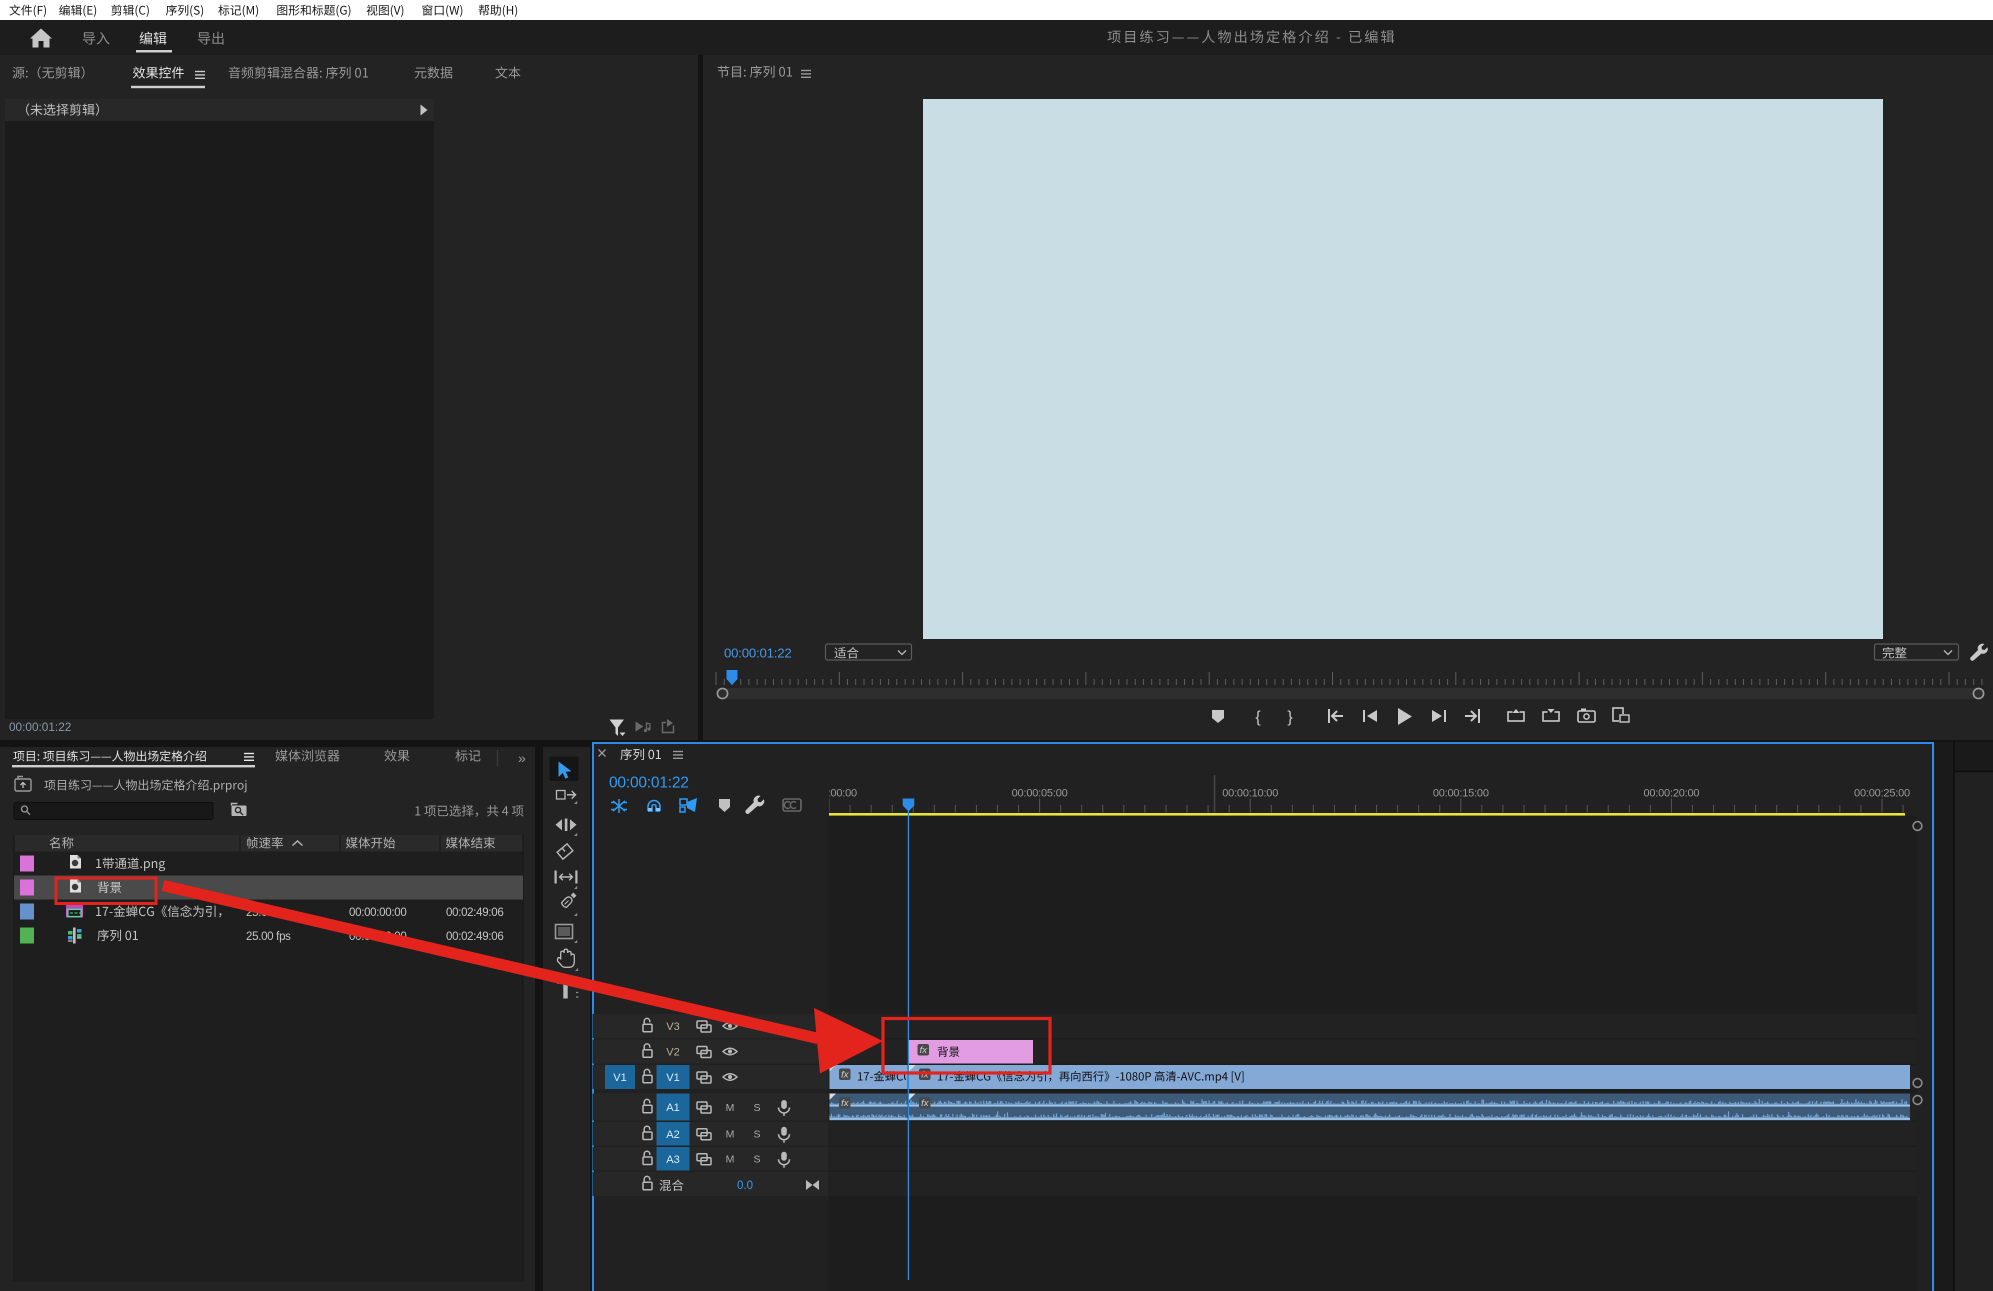 This screenshot has width=1993, height=1291. What do you see at coordinates (672, 1108) in the screenshot?
I see `svg-text: A1` at bounding box center [672, 1108].